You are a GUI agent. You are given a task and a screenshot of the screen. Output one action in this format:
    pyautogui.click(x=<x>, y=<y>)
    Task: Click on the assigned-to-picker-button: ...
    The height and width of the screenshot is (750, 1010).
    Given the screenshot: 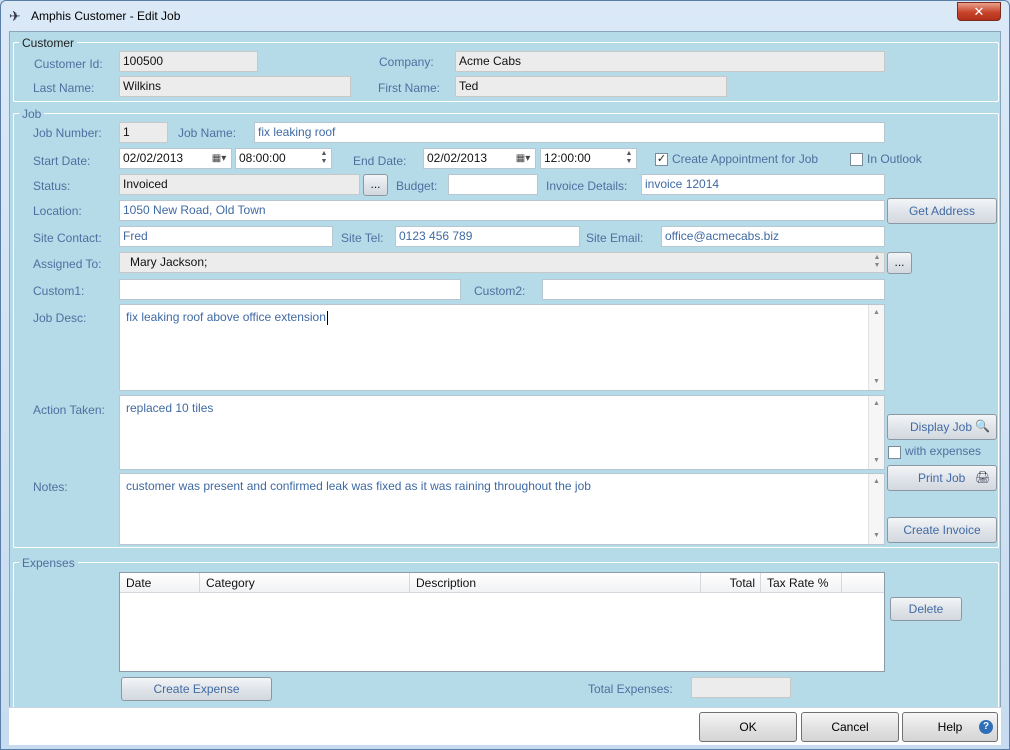 What is the action you would take?
    pyautogui.click(x=899, y=263)
    